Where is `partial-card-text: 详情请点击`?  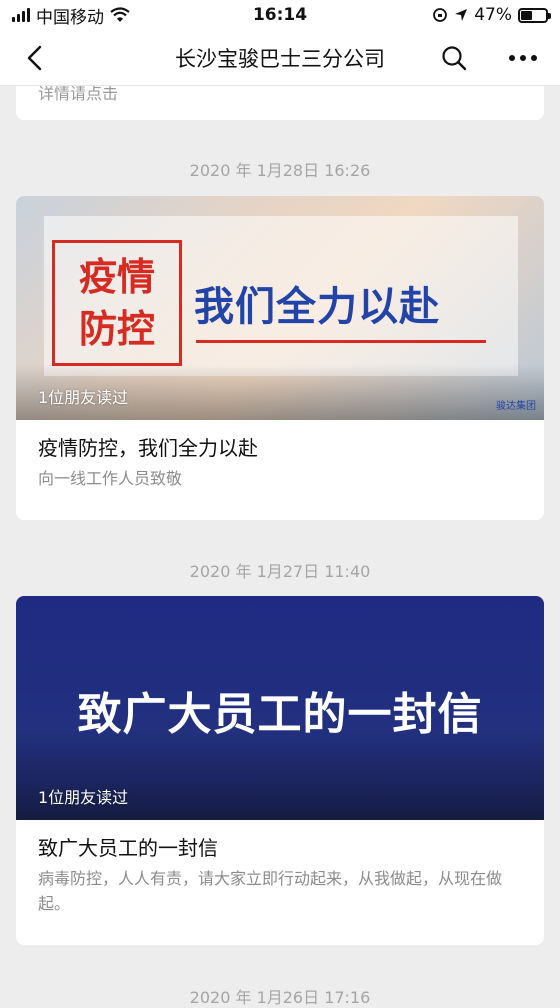
partial-card-text: 详情请点击 is located at coordinates (78, 94).